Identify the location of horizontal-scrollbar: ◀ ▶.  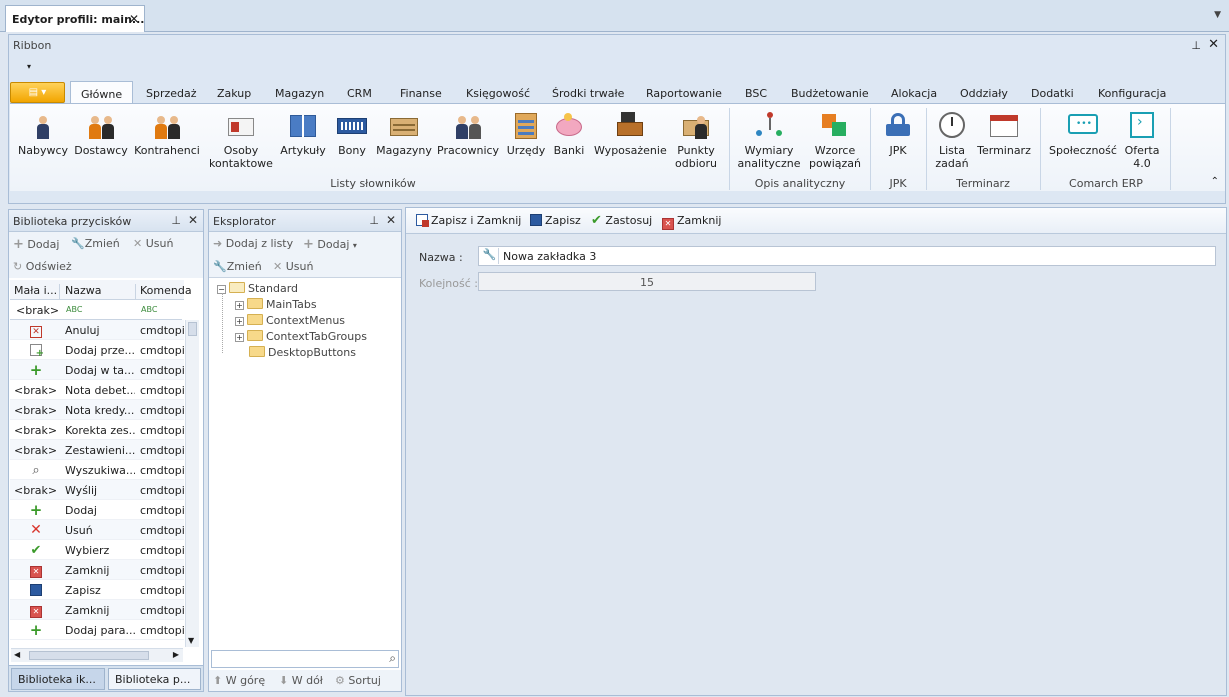
(97, 655).